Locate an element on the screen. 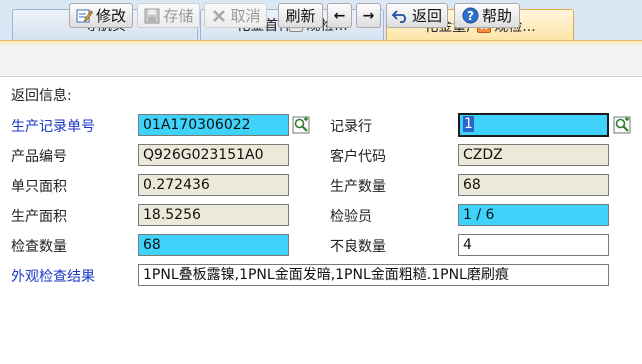  production-qty-label: 生产数量 is located at coordinates (358, 187).